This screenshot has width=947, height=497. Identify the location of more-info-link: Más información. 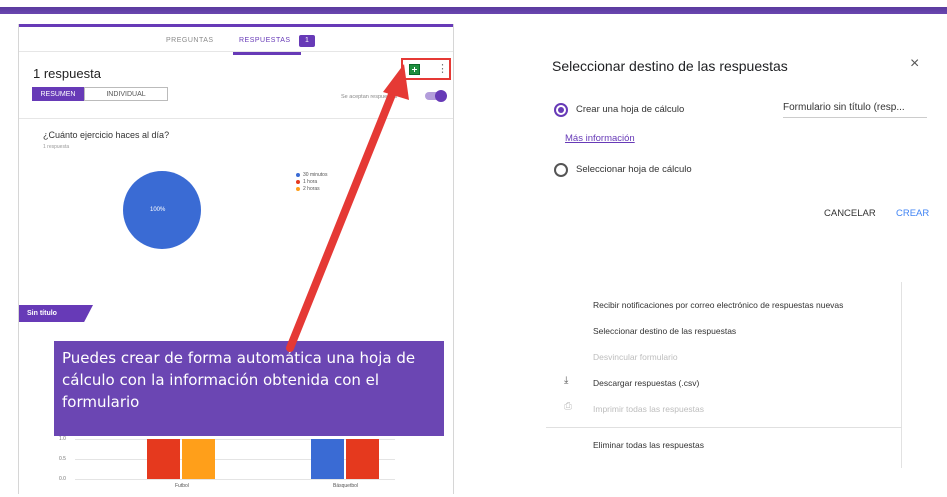
(600, 138).